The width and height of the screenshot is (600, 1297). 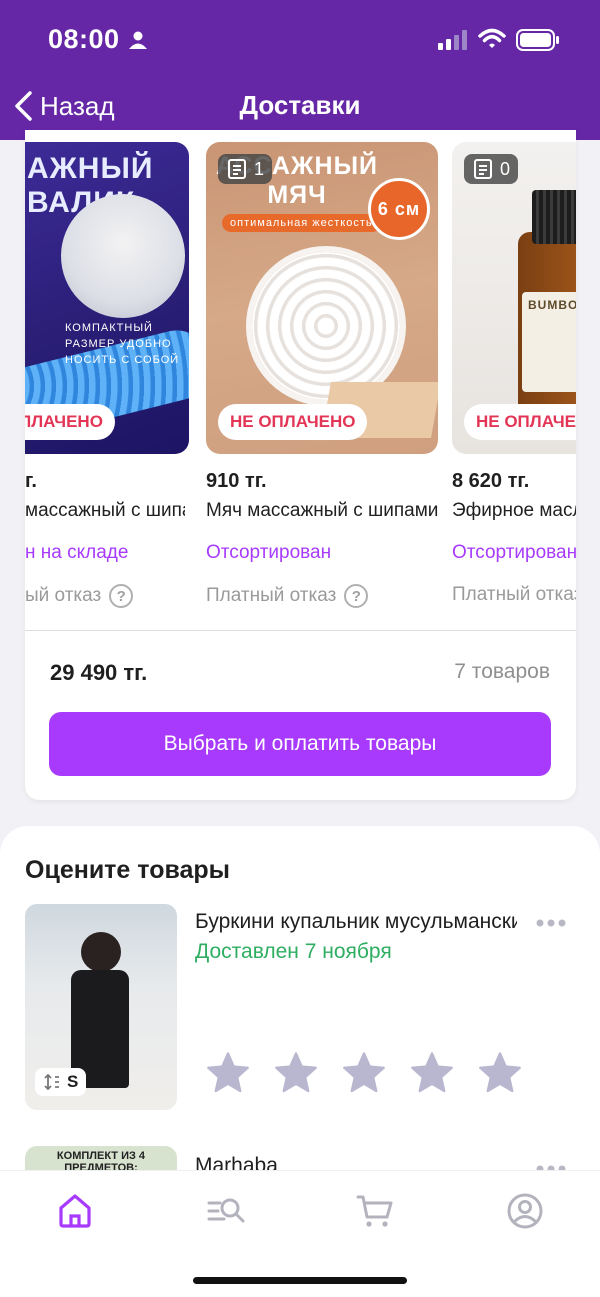 What do you see at coordinates (300, 1280) in the screenshot?
I see `home-indicator` at bounding box center [300, 1280].